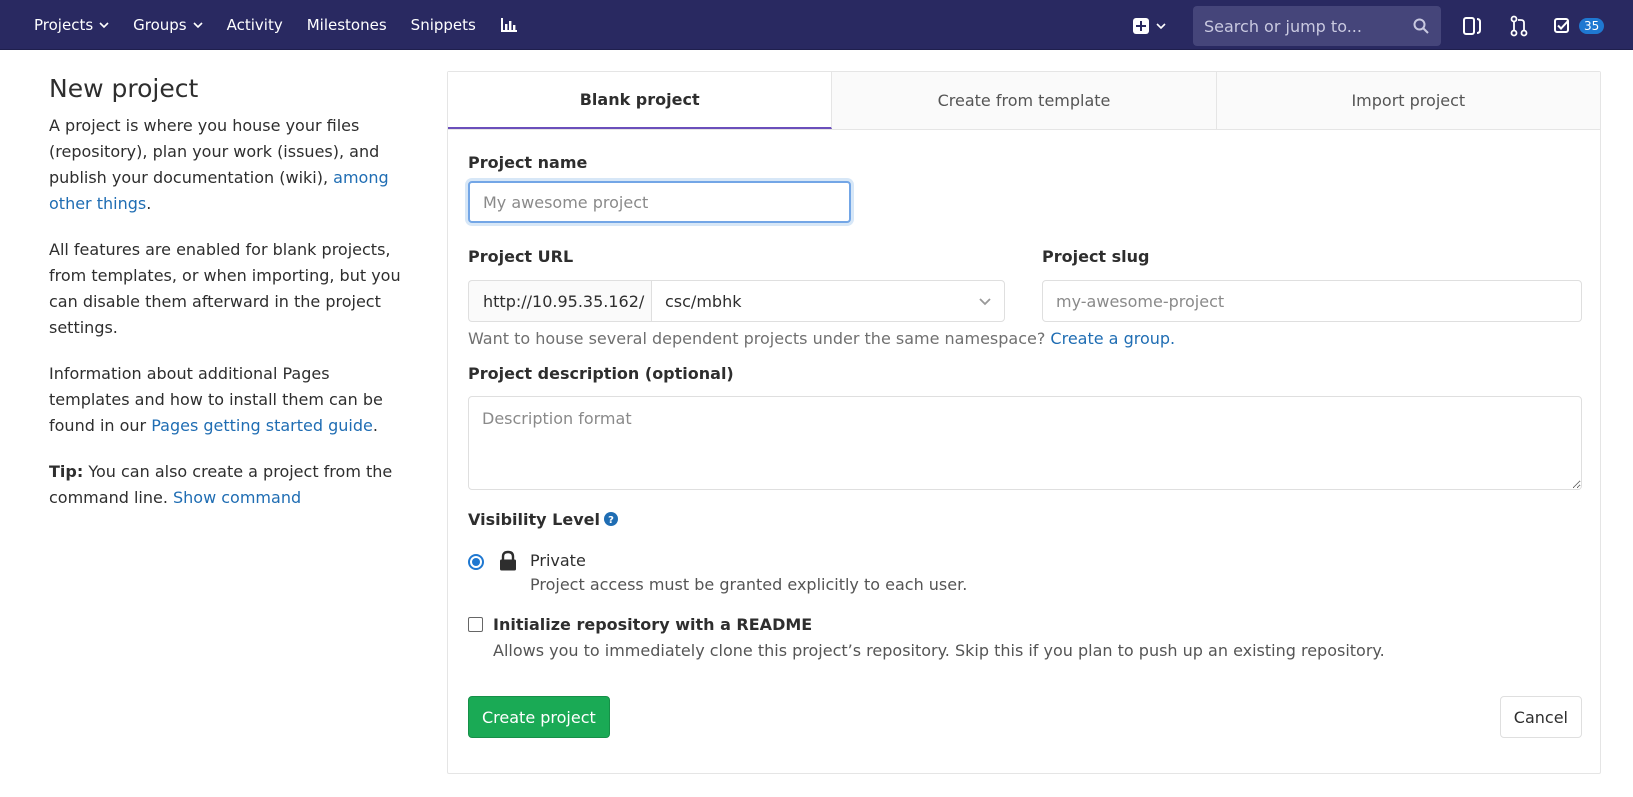 The image size is (1633, 797). I want to click on nav-snippets: Snippets, so click(443, 25).